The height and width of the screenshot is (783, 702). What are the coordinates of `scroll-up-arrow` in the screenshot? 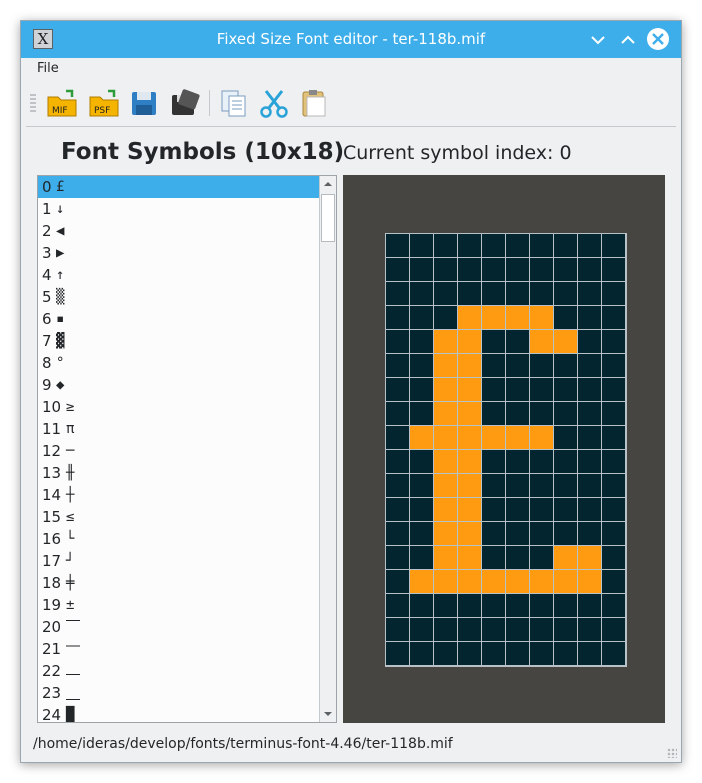 It's located at (328, 184).